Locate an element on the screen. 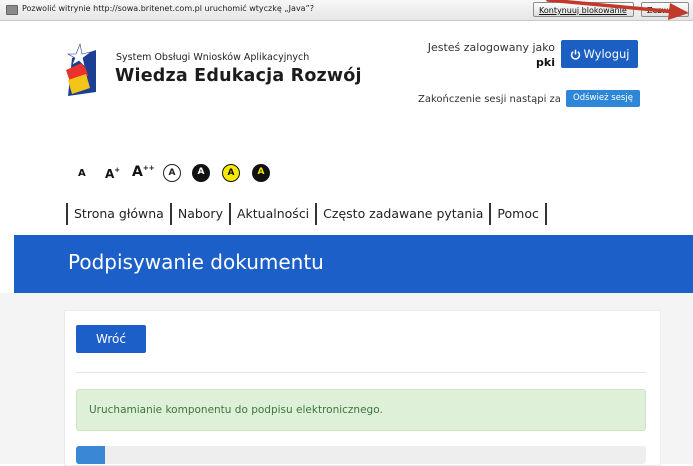 This screenshot has height=466, width=693. refresh-session-button: Odśwież sesję is located at coordinates (603, 98).